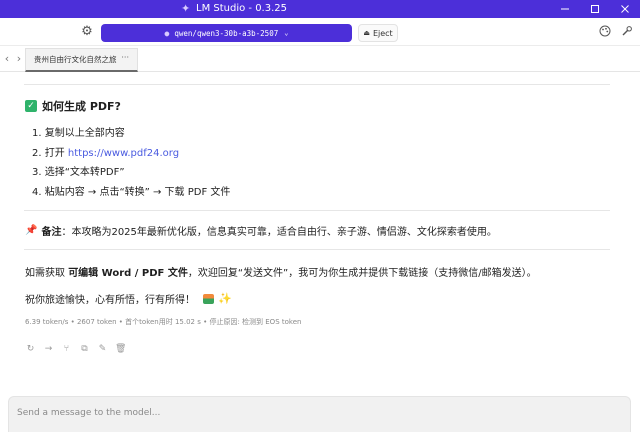 The image size is (640, 432). What do you see at coordinates (110, 300) in the screenshot?
I see `p2-text: 祝你旅途愉快，心有所悟，行有所得！` at bounding box center [110, 300].